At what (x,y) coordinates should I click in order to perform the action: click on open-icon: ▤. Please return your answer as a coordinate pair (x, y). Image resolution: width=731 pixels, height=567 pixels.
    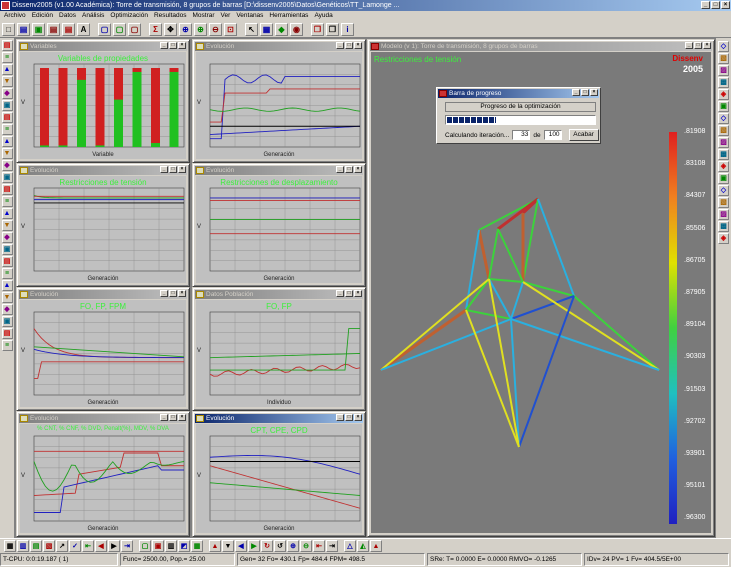
    Looking at the image, I should click on (23, 29).